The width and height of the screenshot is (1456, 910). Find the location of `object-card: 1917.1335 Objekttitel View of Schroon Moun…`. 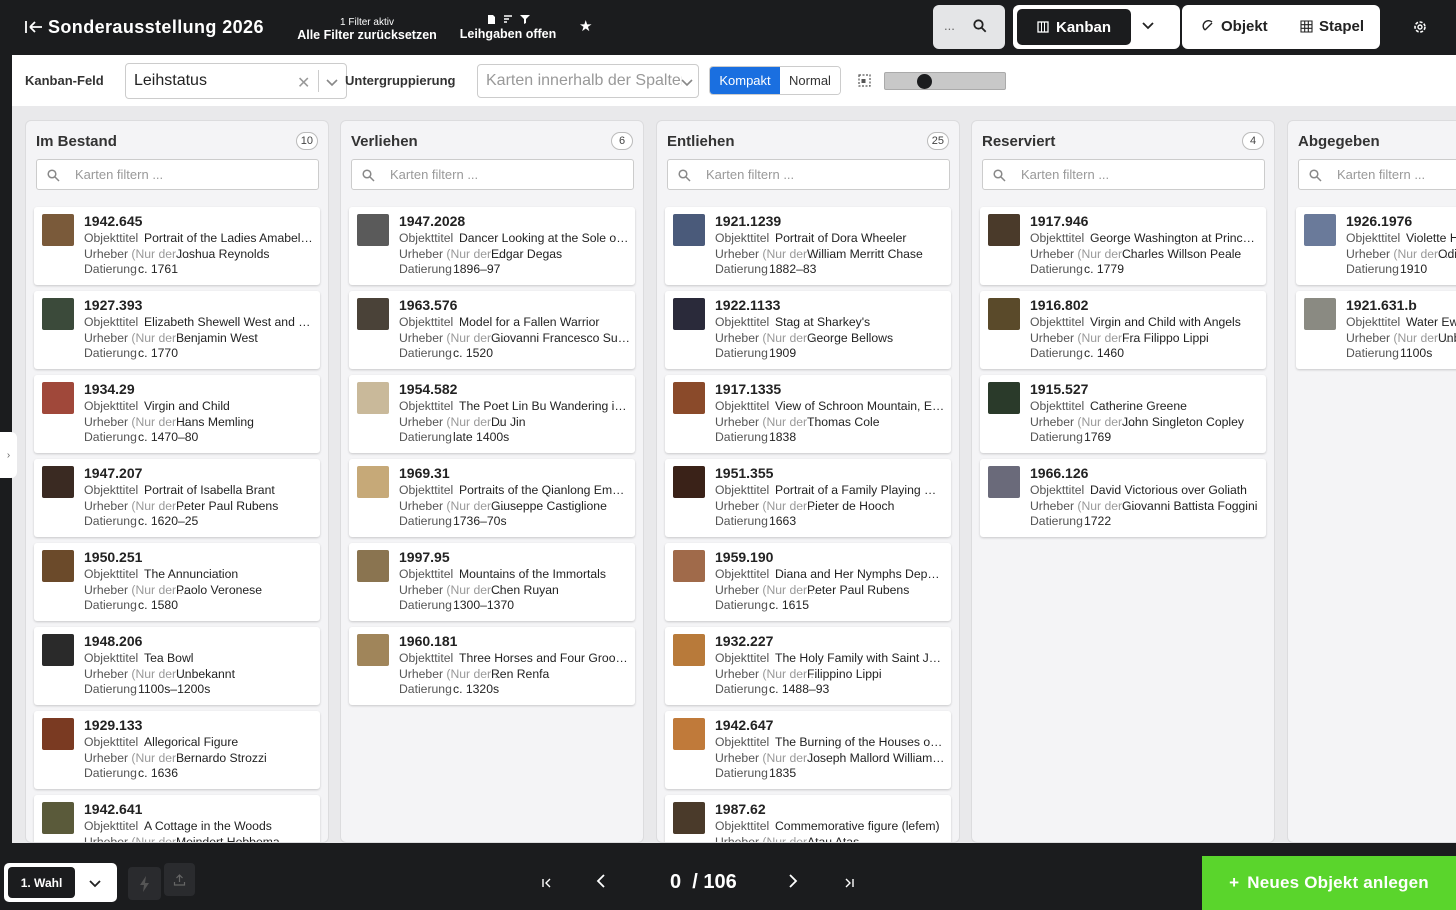

object-card: 1917.1335 Objekttitel View of Schroon Moun… is located at coordinates (808, 414).